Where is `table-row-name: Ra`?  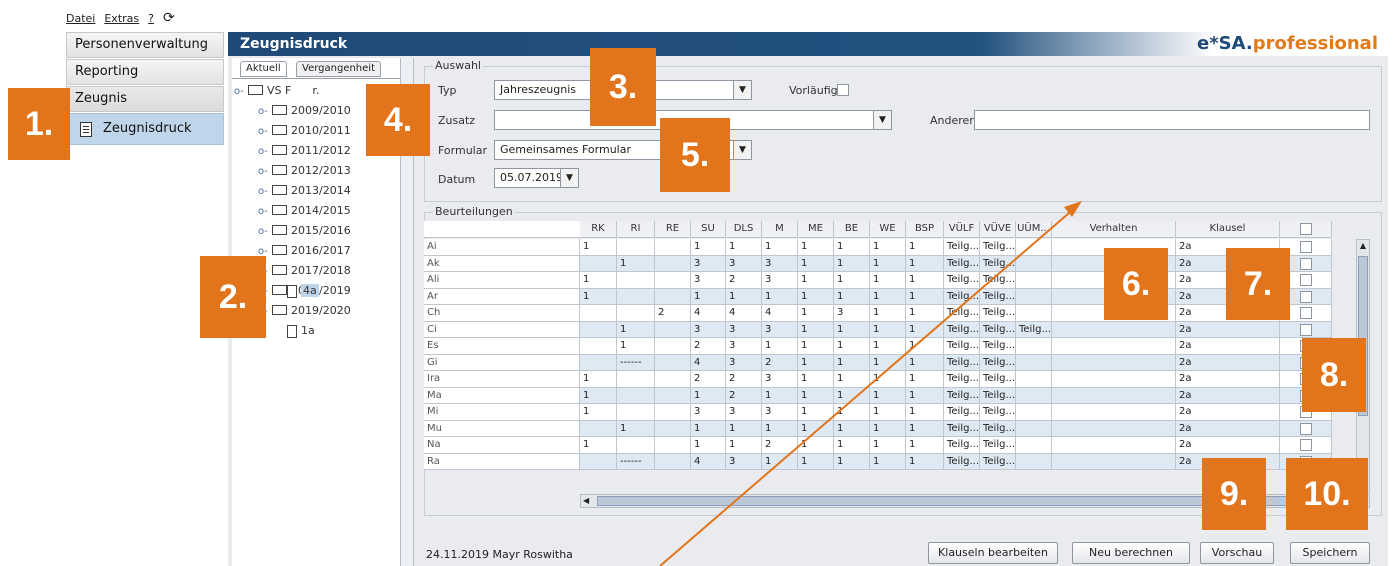
table-row-name: Ra is located at coordinates (502, 461).